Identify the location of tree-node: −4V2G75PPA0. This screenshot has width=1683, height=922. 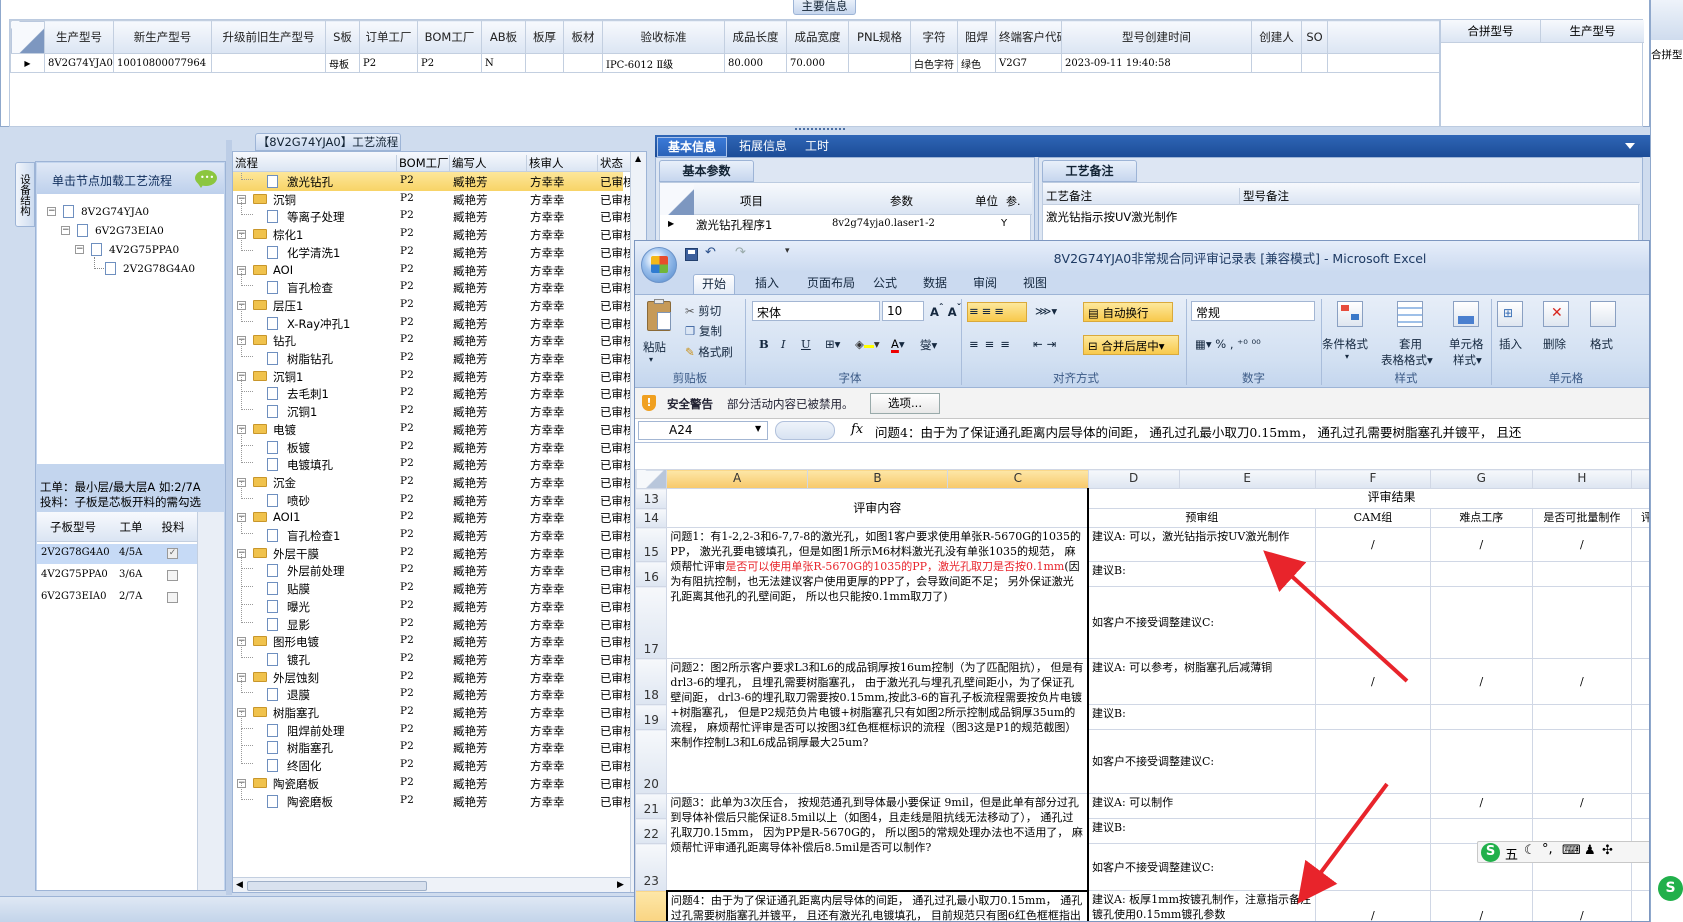
(150, 250).